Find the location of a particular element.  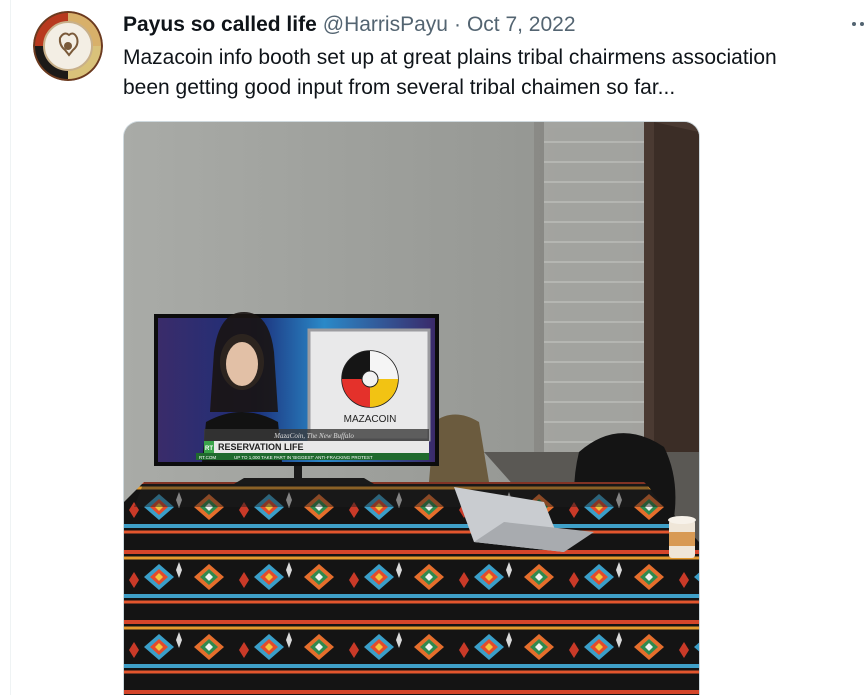

tv-lower-third: RESERVATION LIFE is located at coordinates (261, 447).